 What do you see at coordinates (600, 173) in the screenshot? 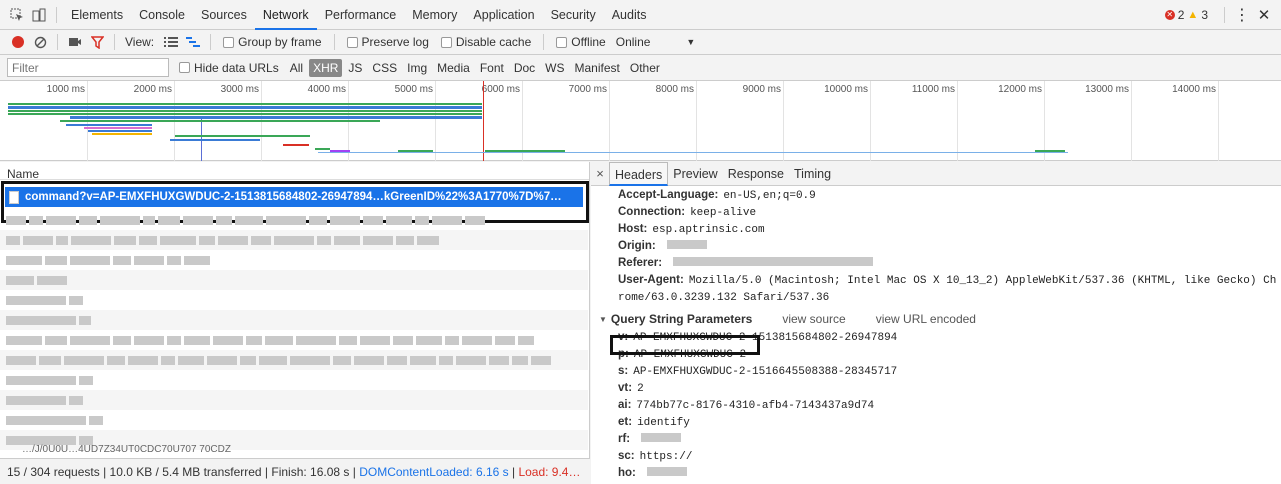
I see `close-detail-icon: ×` at bounding box center [600, 173].